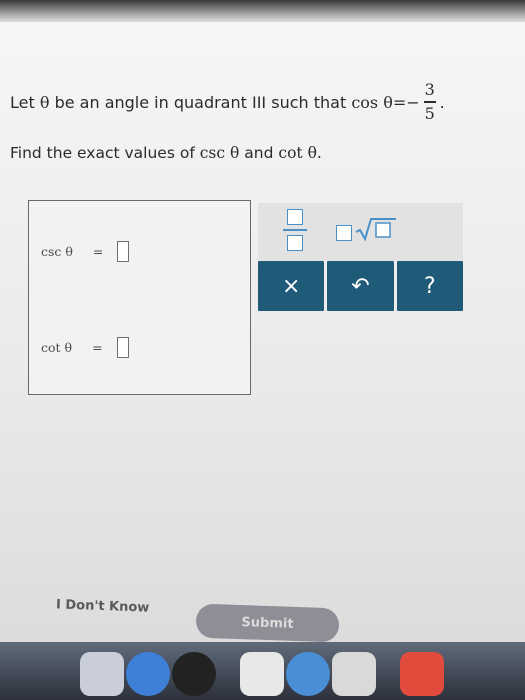 The image size is (525, 700). What do you see at coordinates (259, 153) in the screenshot?
I see `text-and: and` at bounding box center [259, 153].